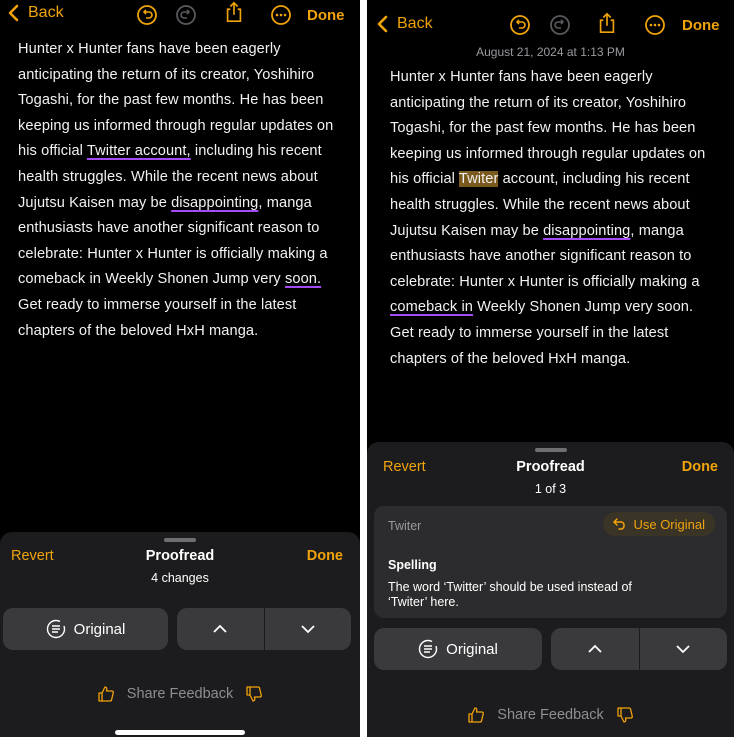 Image resolution: width=734 pixels, height=737 pixels. Describe the element at coordinates (550, 489) in the screenshot. I see `change-position: 1 of 3` at that location.